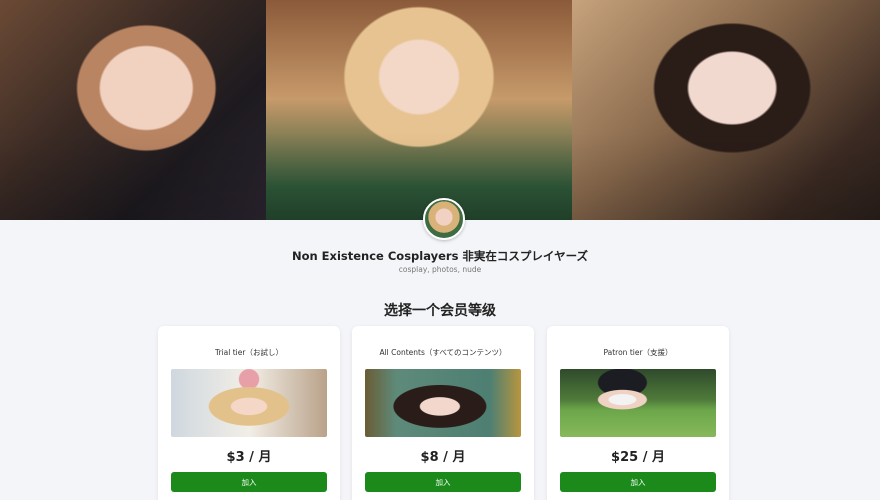 This screenshot has width=880, height=500. Describe the element at coordinates (440, 269) in the screenshot. I see `creator-tags: cosplay, photos, nude` at that location.